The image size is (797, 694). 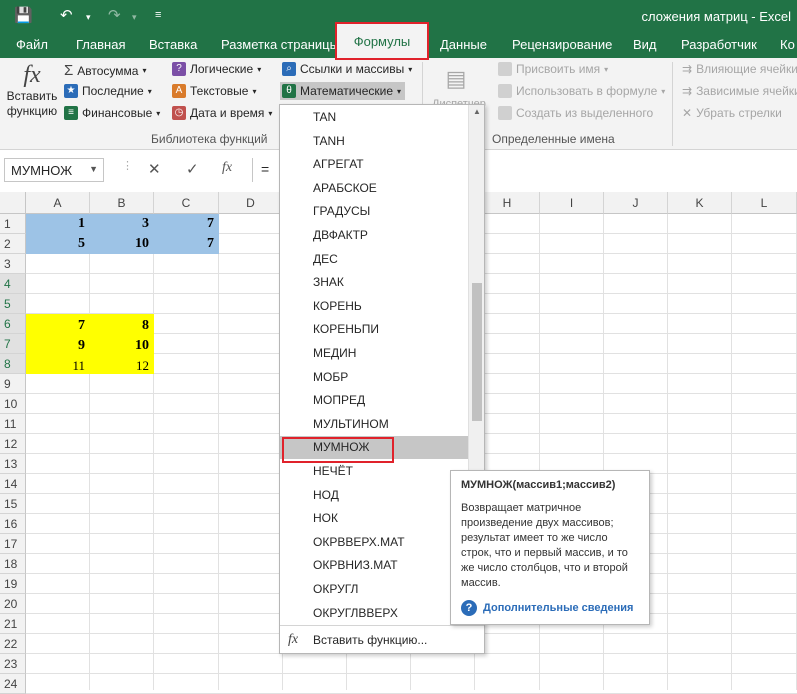 What do you see at coordinates (13, 364) in the screenshot?
I see `row-header-8: 8` at bounding box center [13, 364].